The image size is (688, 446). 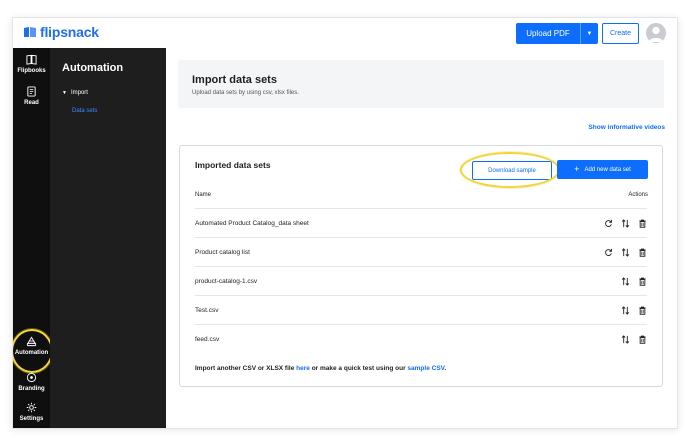 I want to click on flipsnack-logo: flipsnack, so click(x=61, y=32).